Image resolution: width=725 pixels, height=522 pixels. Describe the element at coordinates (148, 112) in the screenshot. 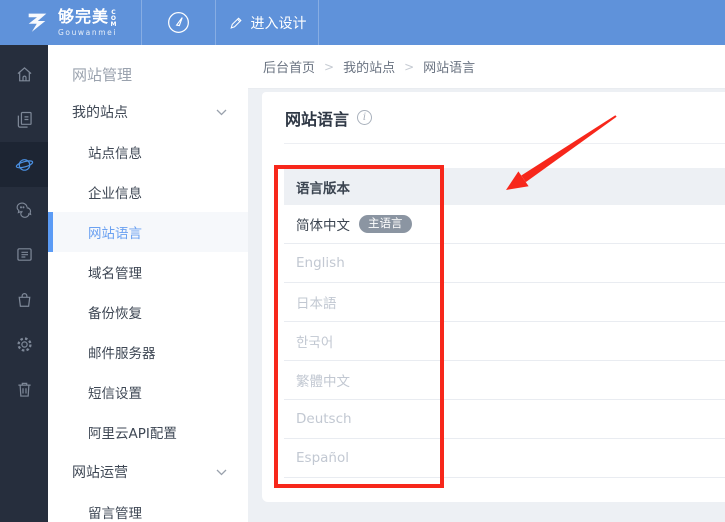

I see `sidebar-group-my-site: 我的站点` at that location.